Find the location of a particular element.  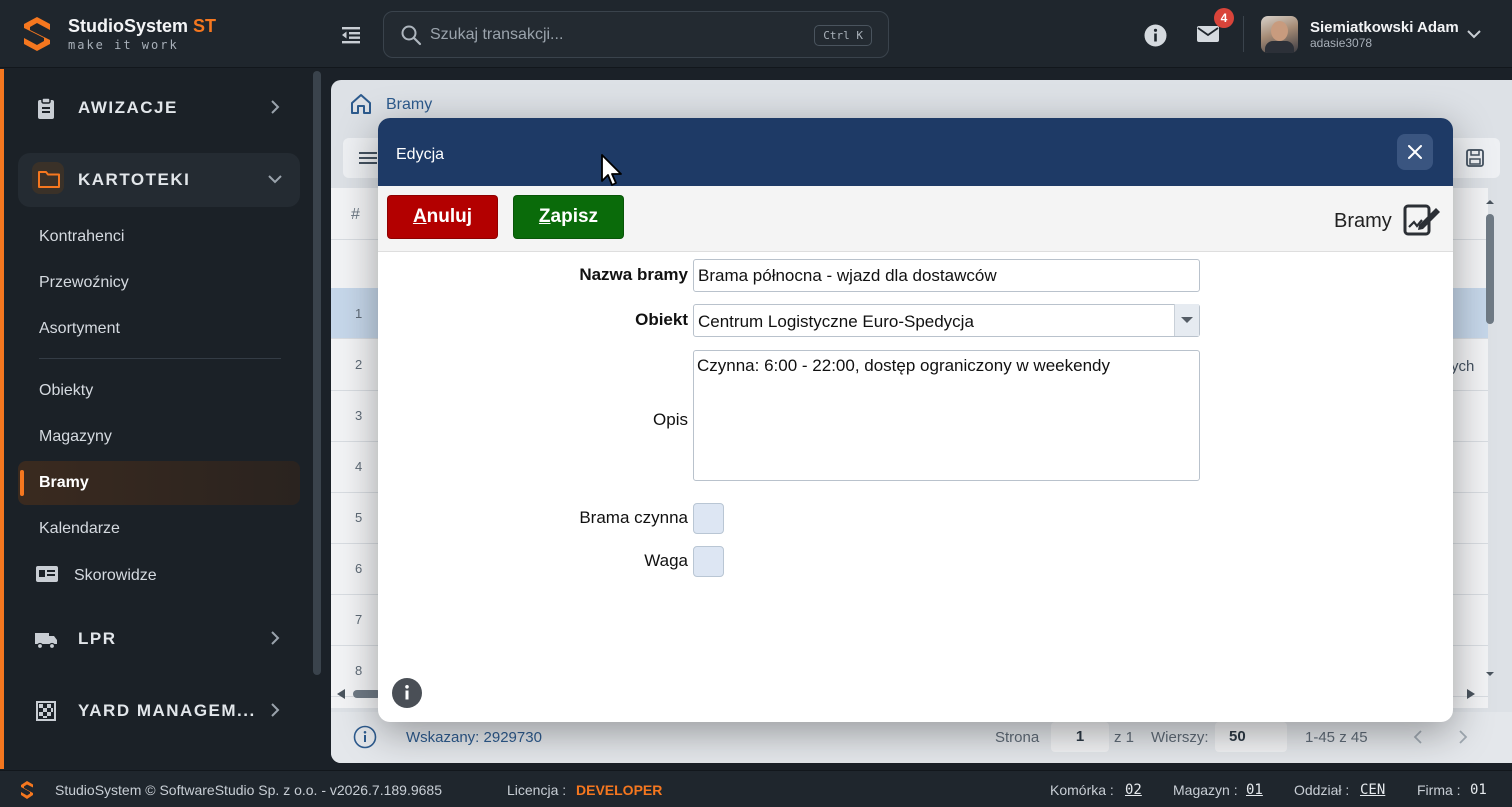

gate-name-input is located at coordinates (946, 275).